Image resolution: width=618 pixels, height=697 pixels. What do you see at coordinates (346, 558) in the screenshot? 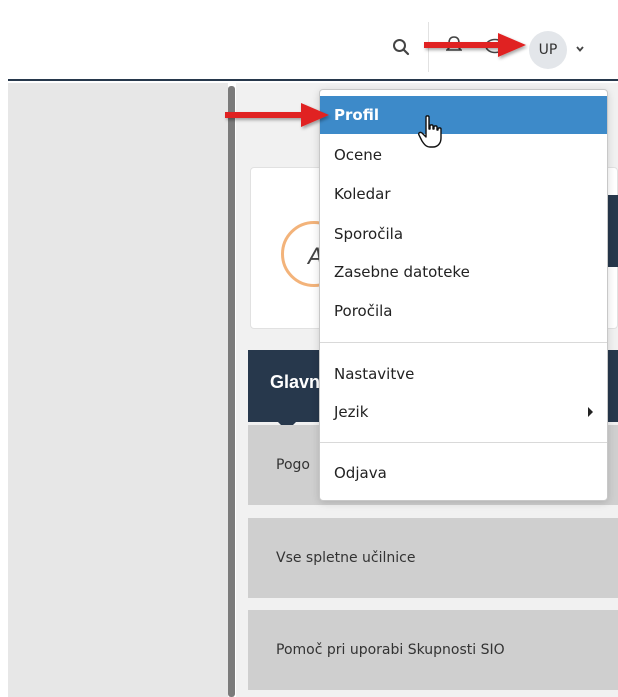
I see `nav-row-all-courses-label: Vse spletne učilnice` at bounding box center [346, 558].